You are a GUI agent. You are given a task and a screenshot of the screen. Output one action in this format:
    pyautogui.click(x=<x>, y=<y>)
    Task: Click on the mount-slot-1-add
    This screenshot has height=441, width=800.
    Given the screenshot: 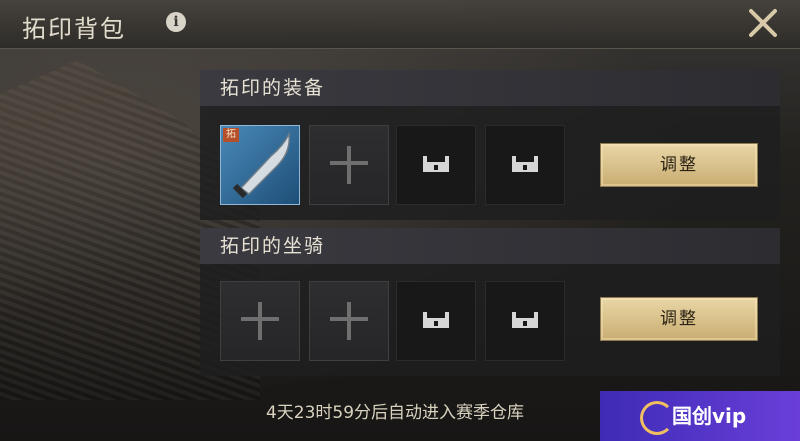 What is the action you would take?
    pyautogui.click(x=260, y=321)
    